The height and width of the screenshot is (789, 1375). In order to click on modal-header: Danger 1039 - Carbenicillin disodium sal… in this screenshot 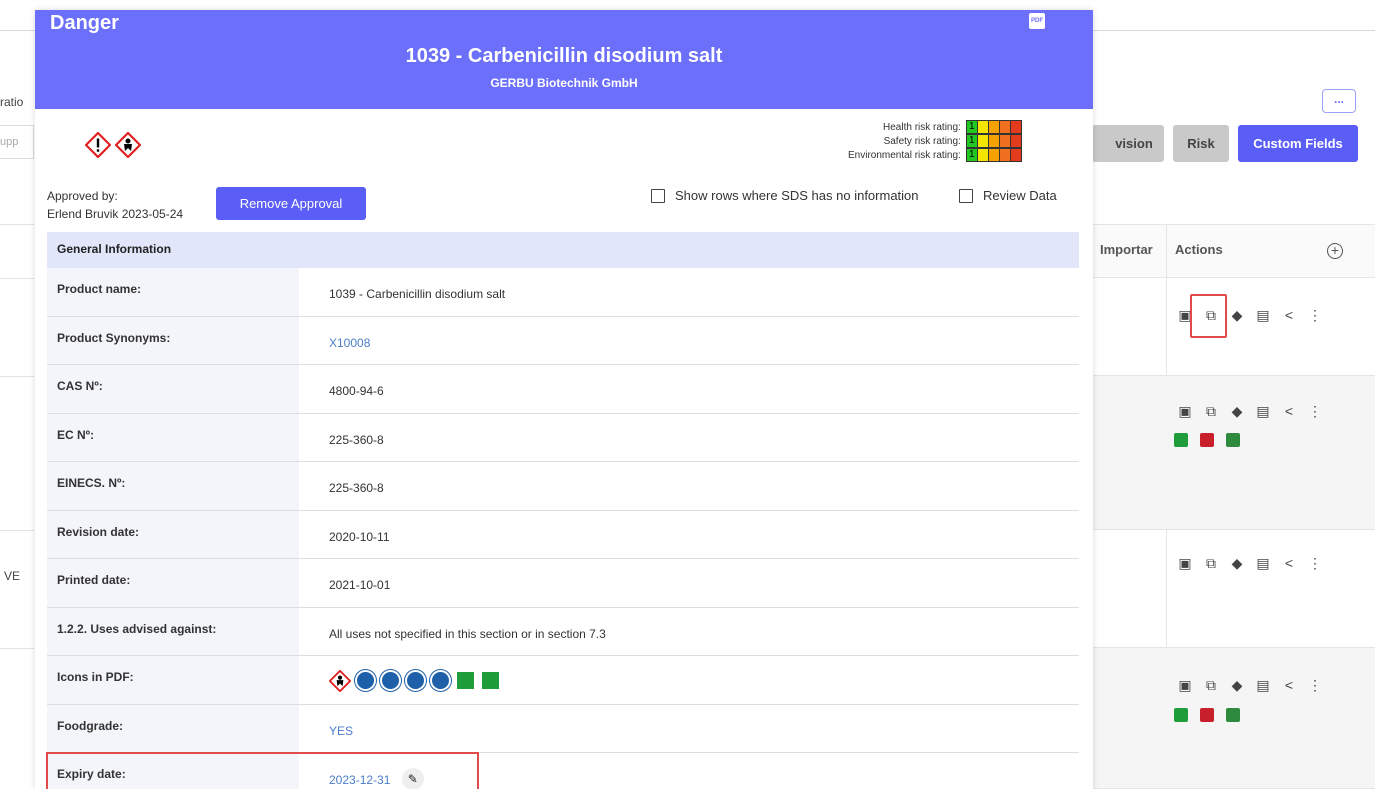, I will do `click(564, 59)`.